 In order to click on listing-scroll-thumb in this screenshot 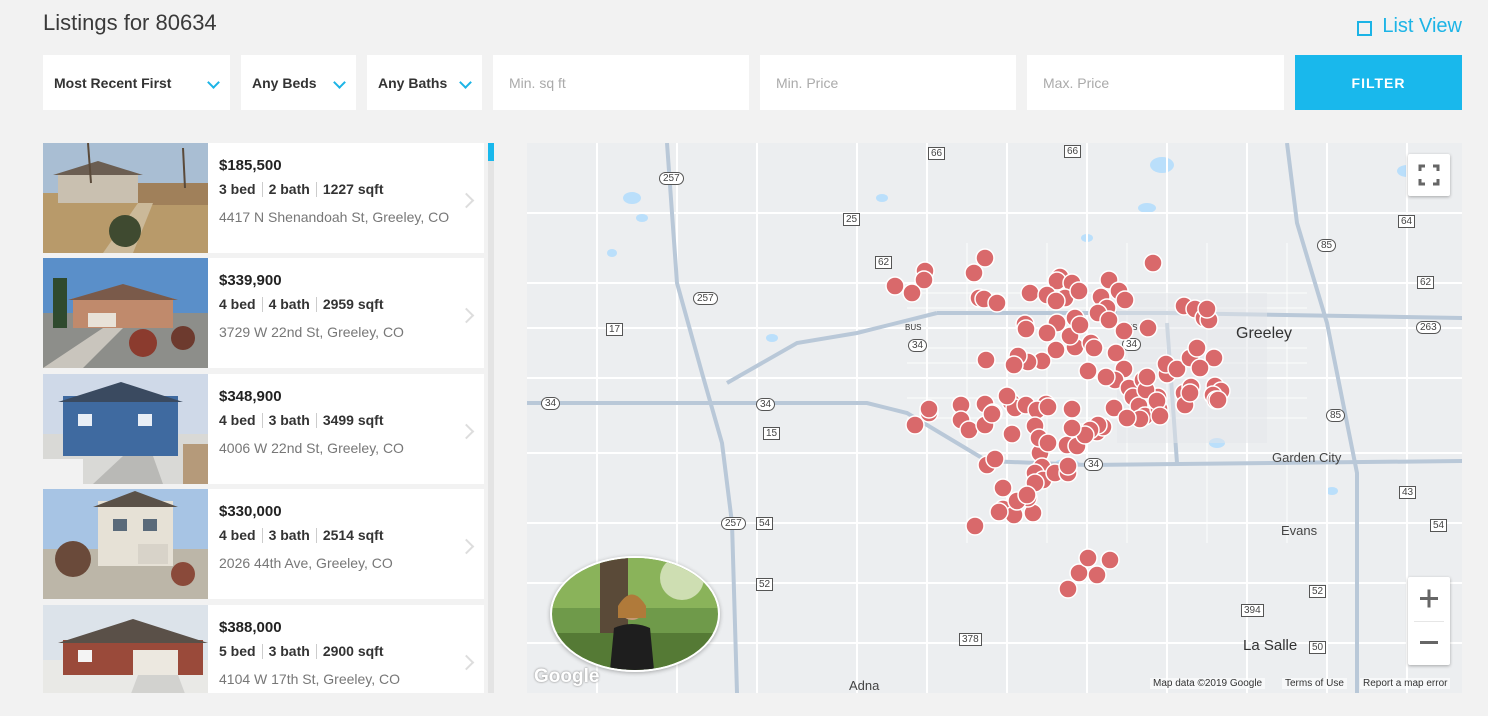, I will do `click(491, 152)`.